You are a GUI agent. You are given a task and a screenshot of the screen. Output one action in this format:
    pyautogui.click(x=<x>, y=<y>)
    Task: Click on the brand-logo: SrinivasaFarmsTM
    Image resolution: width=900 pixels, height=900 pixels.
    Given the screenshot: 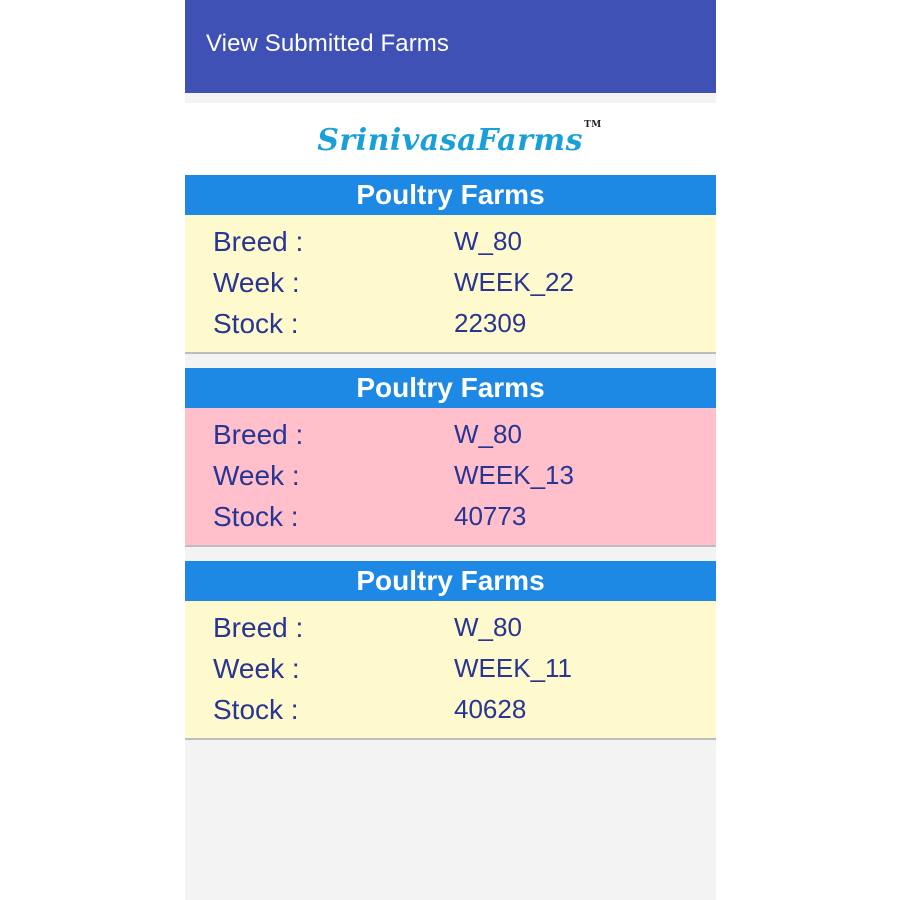 What is the action you would take?
    pyautogui.click(x=459, y=138)
    